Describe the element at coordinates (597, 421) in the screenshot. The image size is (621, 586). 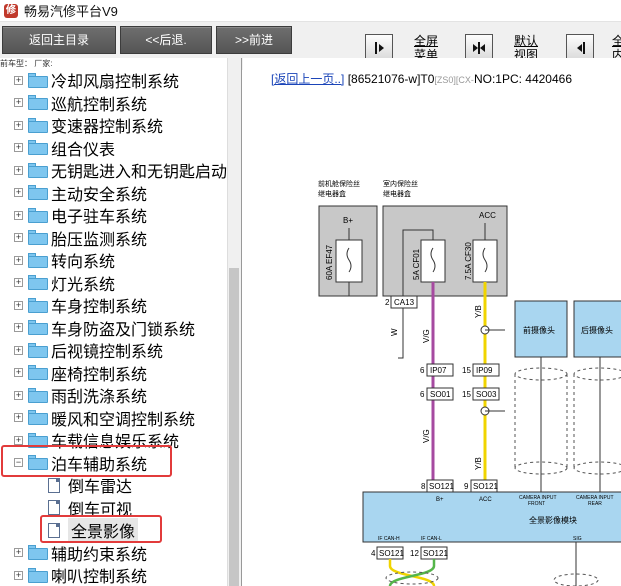
I see `rear-camera-shield` at that location.